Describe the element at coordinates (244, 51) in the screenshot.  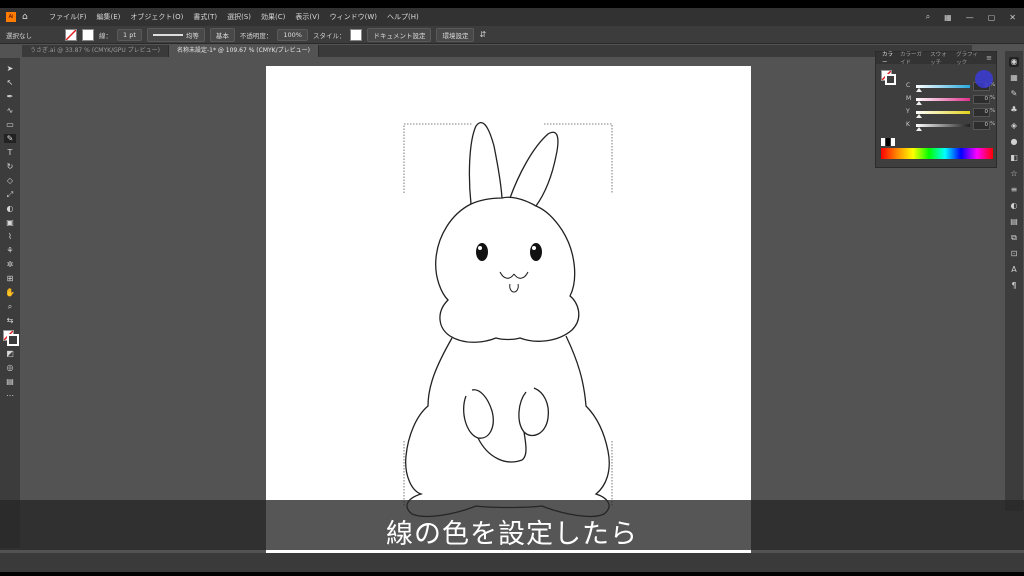
I see `tab-untitled: 名称未設定-1* @ 109.67 % (CMYK/プレビュー)` at that location.